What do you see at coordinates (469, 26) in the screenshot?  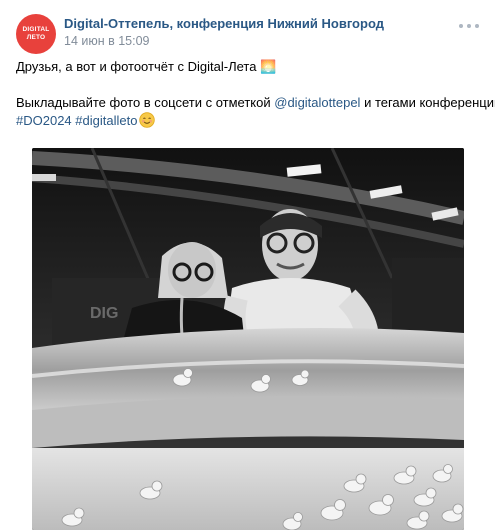 I see `ellipsis-horizontal-icon` at bounding box center [469, 26].